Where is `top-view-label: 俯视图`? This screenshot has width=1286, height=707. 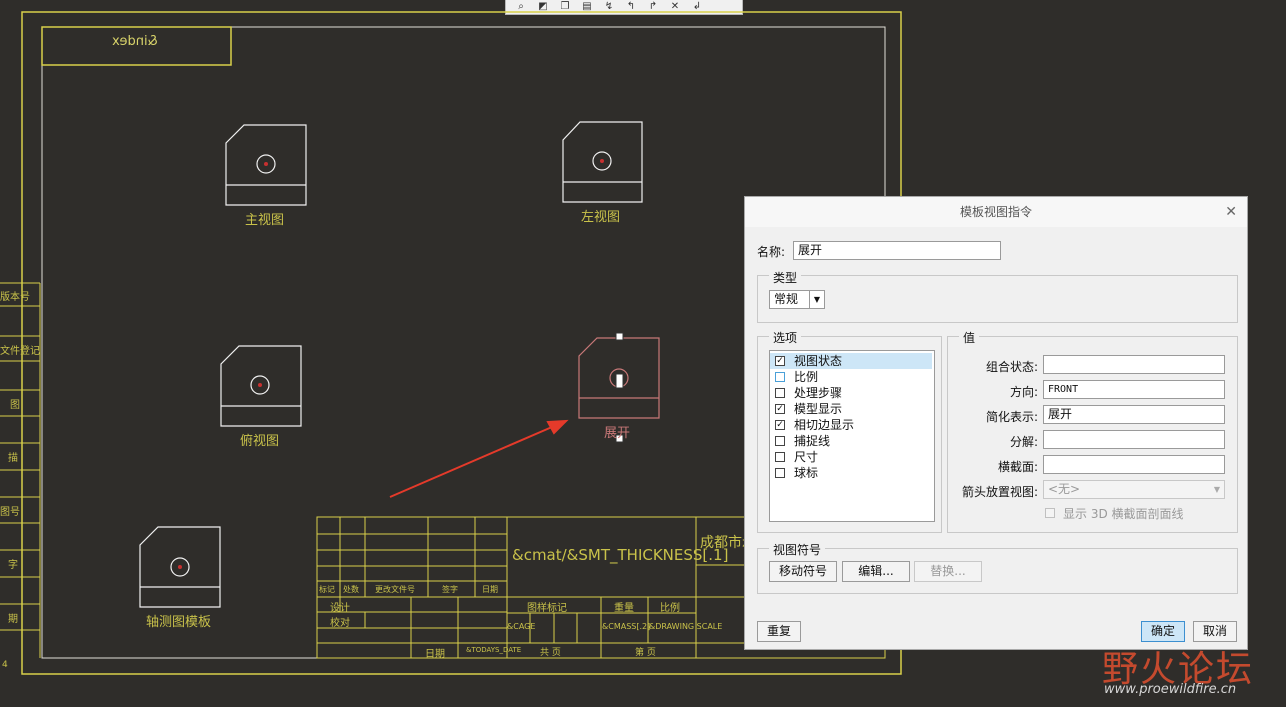 top-view-label: 俯视图 is located at coordinates (260, 441).